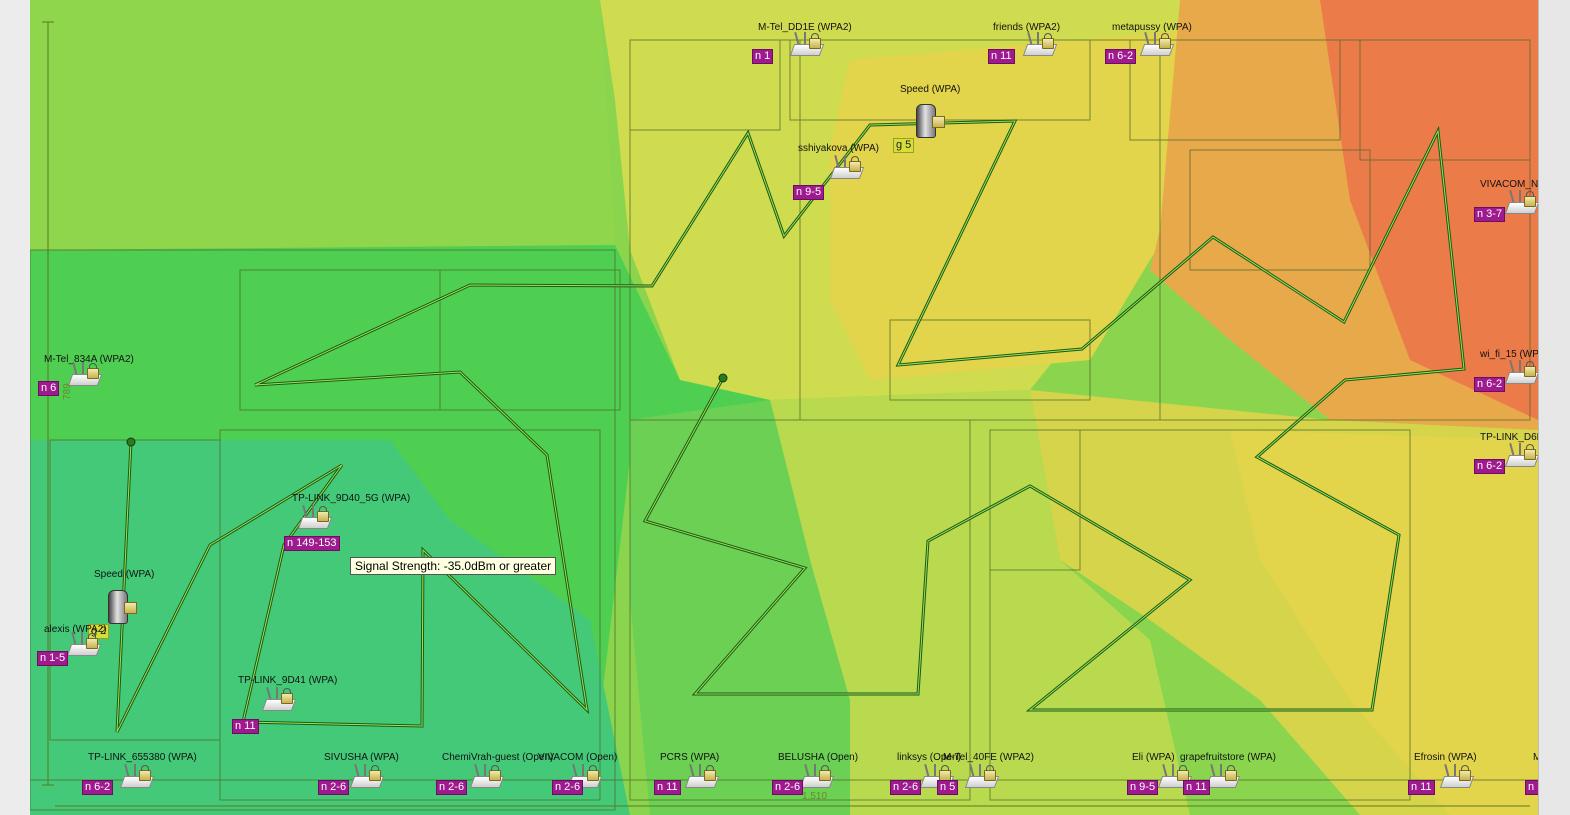  What do you see at coordinates (948, 787) in the screenshot?
I see `ap-channel-badge: n 5` at bounding box center [948, 787].